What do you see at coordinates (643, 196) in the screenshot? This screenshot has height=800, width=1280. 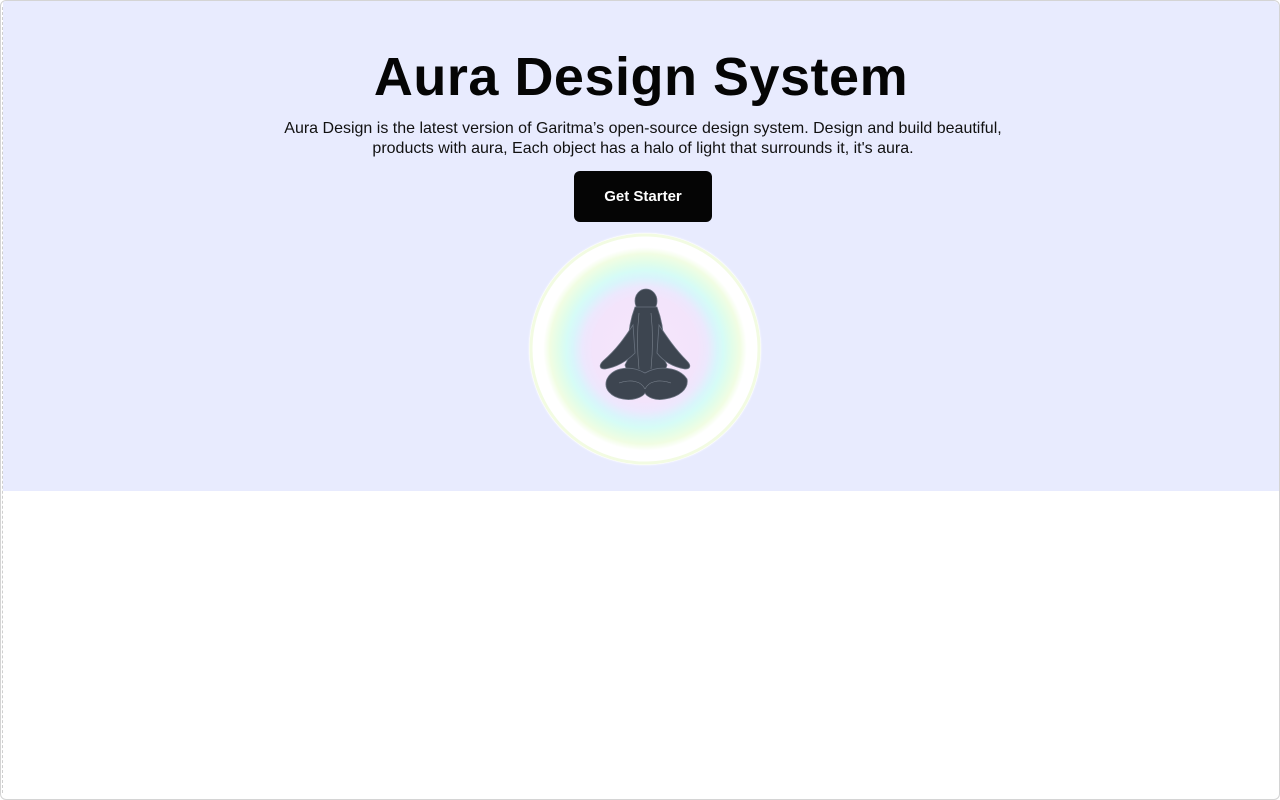 I see `get-starter-button: Get Starter` at bounding box center [643, 196].